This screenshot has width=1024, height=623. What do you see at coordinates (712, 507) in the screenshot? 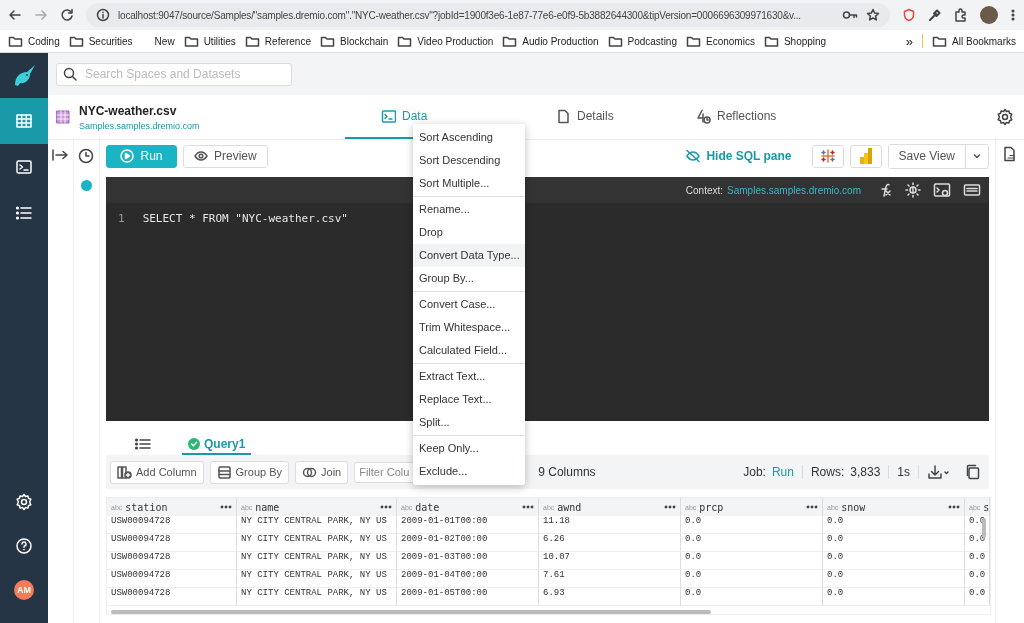
I see `column-name: prcp` at bounding box center [712, 507].